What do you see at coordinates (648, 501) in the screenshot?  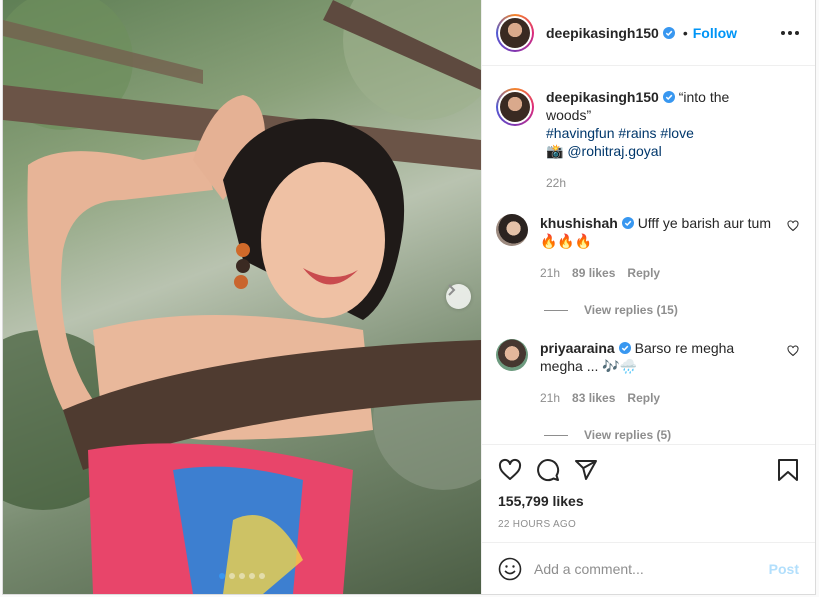 I see `like-count: 155,799 likes` at bounding box center [648, 501].